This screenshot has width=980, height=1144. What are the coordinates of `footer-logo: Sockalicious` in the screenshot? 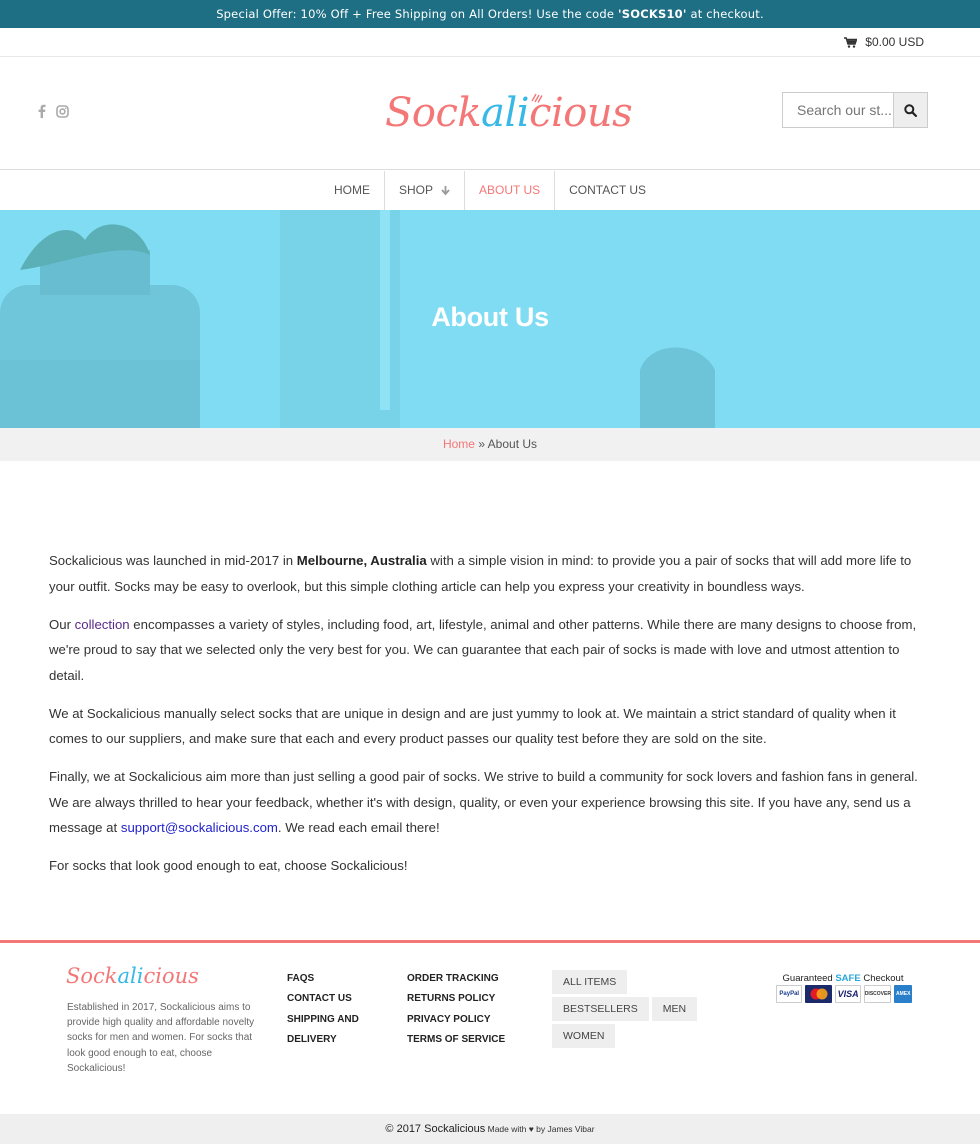 It's located at (132, 976).